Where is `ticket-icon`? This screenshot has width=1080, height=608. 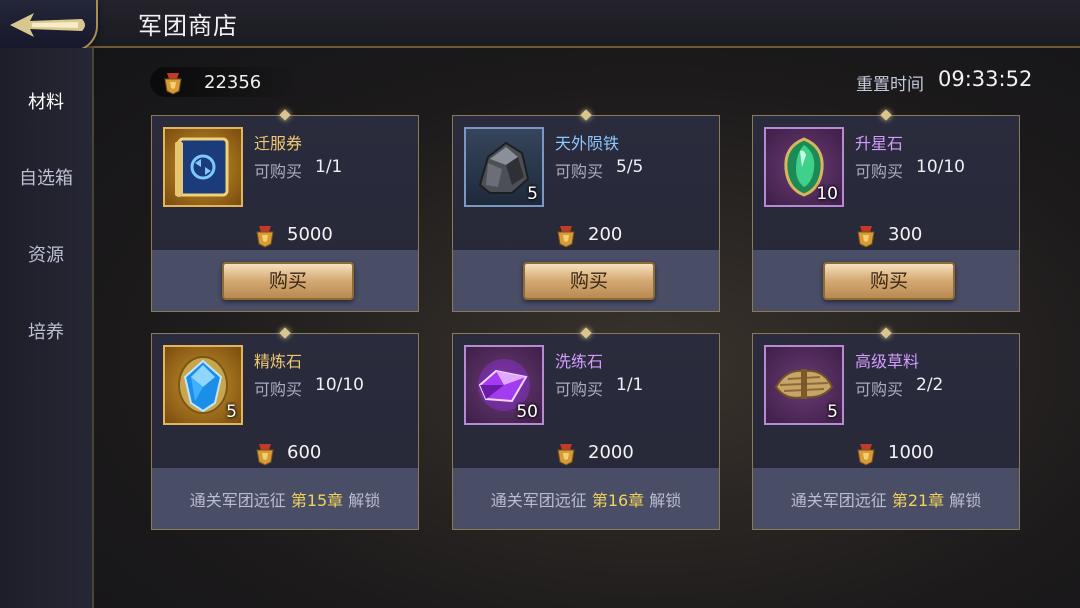
ticket-icon is located at coordinates (202, 167).